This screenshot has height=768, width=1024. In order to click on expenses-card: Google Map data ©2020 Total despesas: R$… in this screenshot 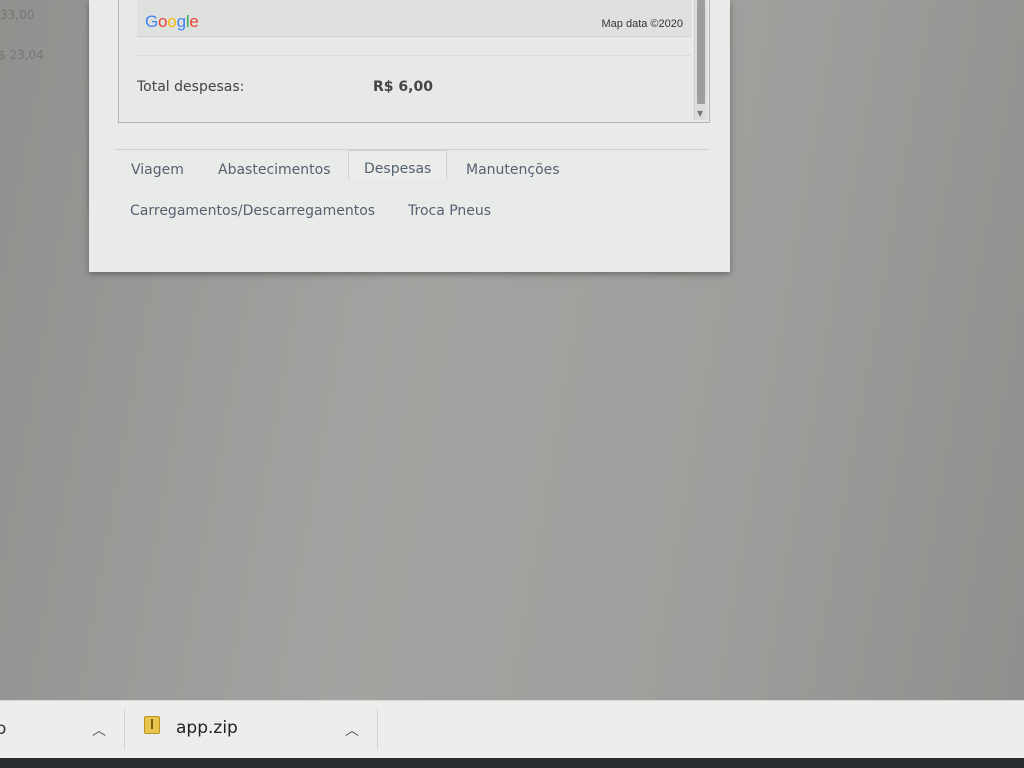, I will do `click(414, 61)`.